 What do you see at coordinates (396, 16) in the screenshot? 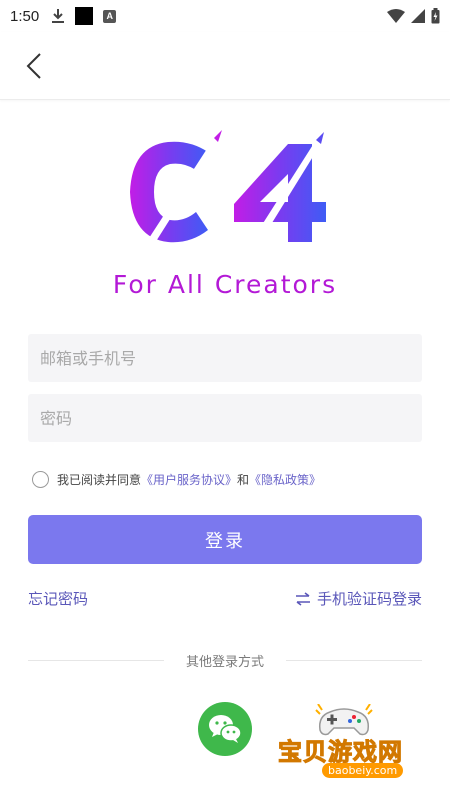
I see `wifi-icon` at bounding box center [396, 16].